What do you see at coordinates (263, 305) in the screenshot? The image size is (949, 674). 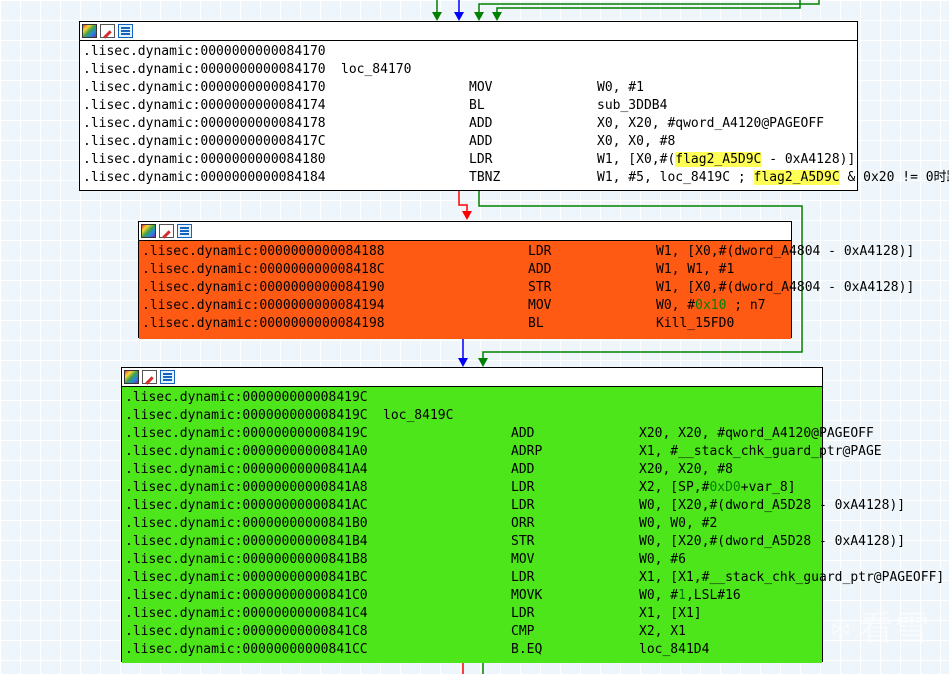 I see `line-address: .lisec.dynamic:0000000000084194` at bounding box center [263, 305].